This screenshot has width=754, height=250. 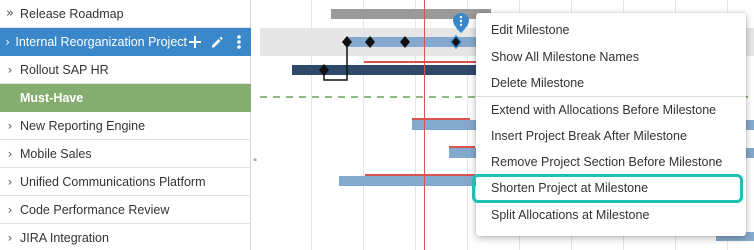 What do you see at coordinates (113, 181) in the screenshot?
I see `project-name: Unified Communications Platform` at bounding box center [113, 181].